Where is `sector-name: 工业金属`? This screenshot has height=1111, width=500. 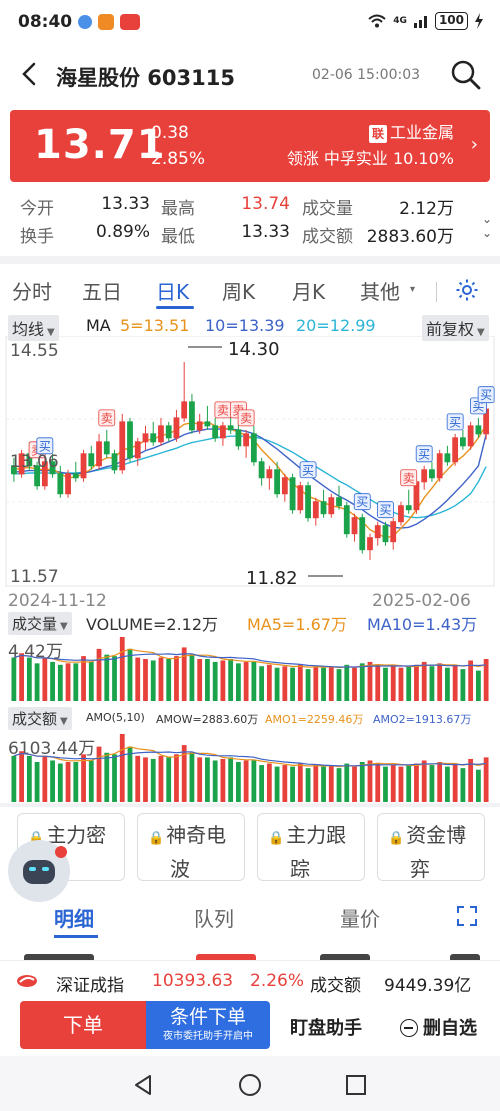
sector-name: 工业金属 is located at coordinates (421, 132).